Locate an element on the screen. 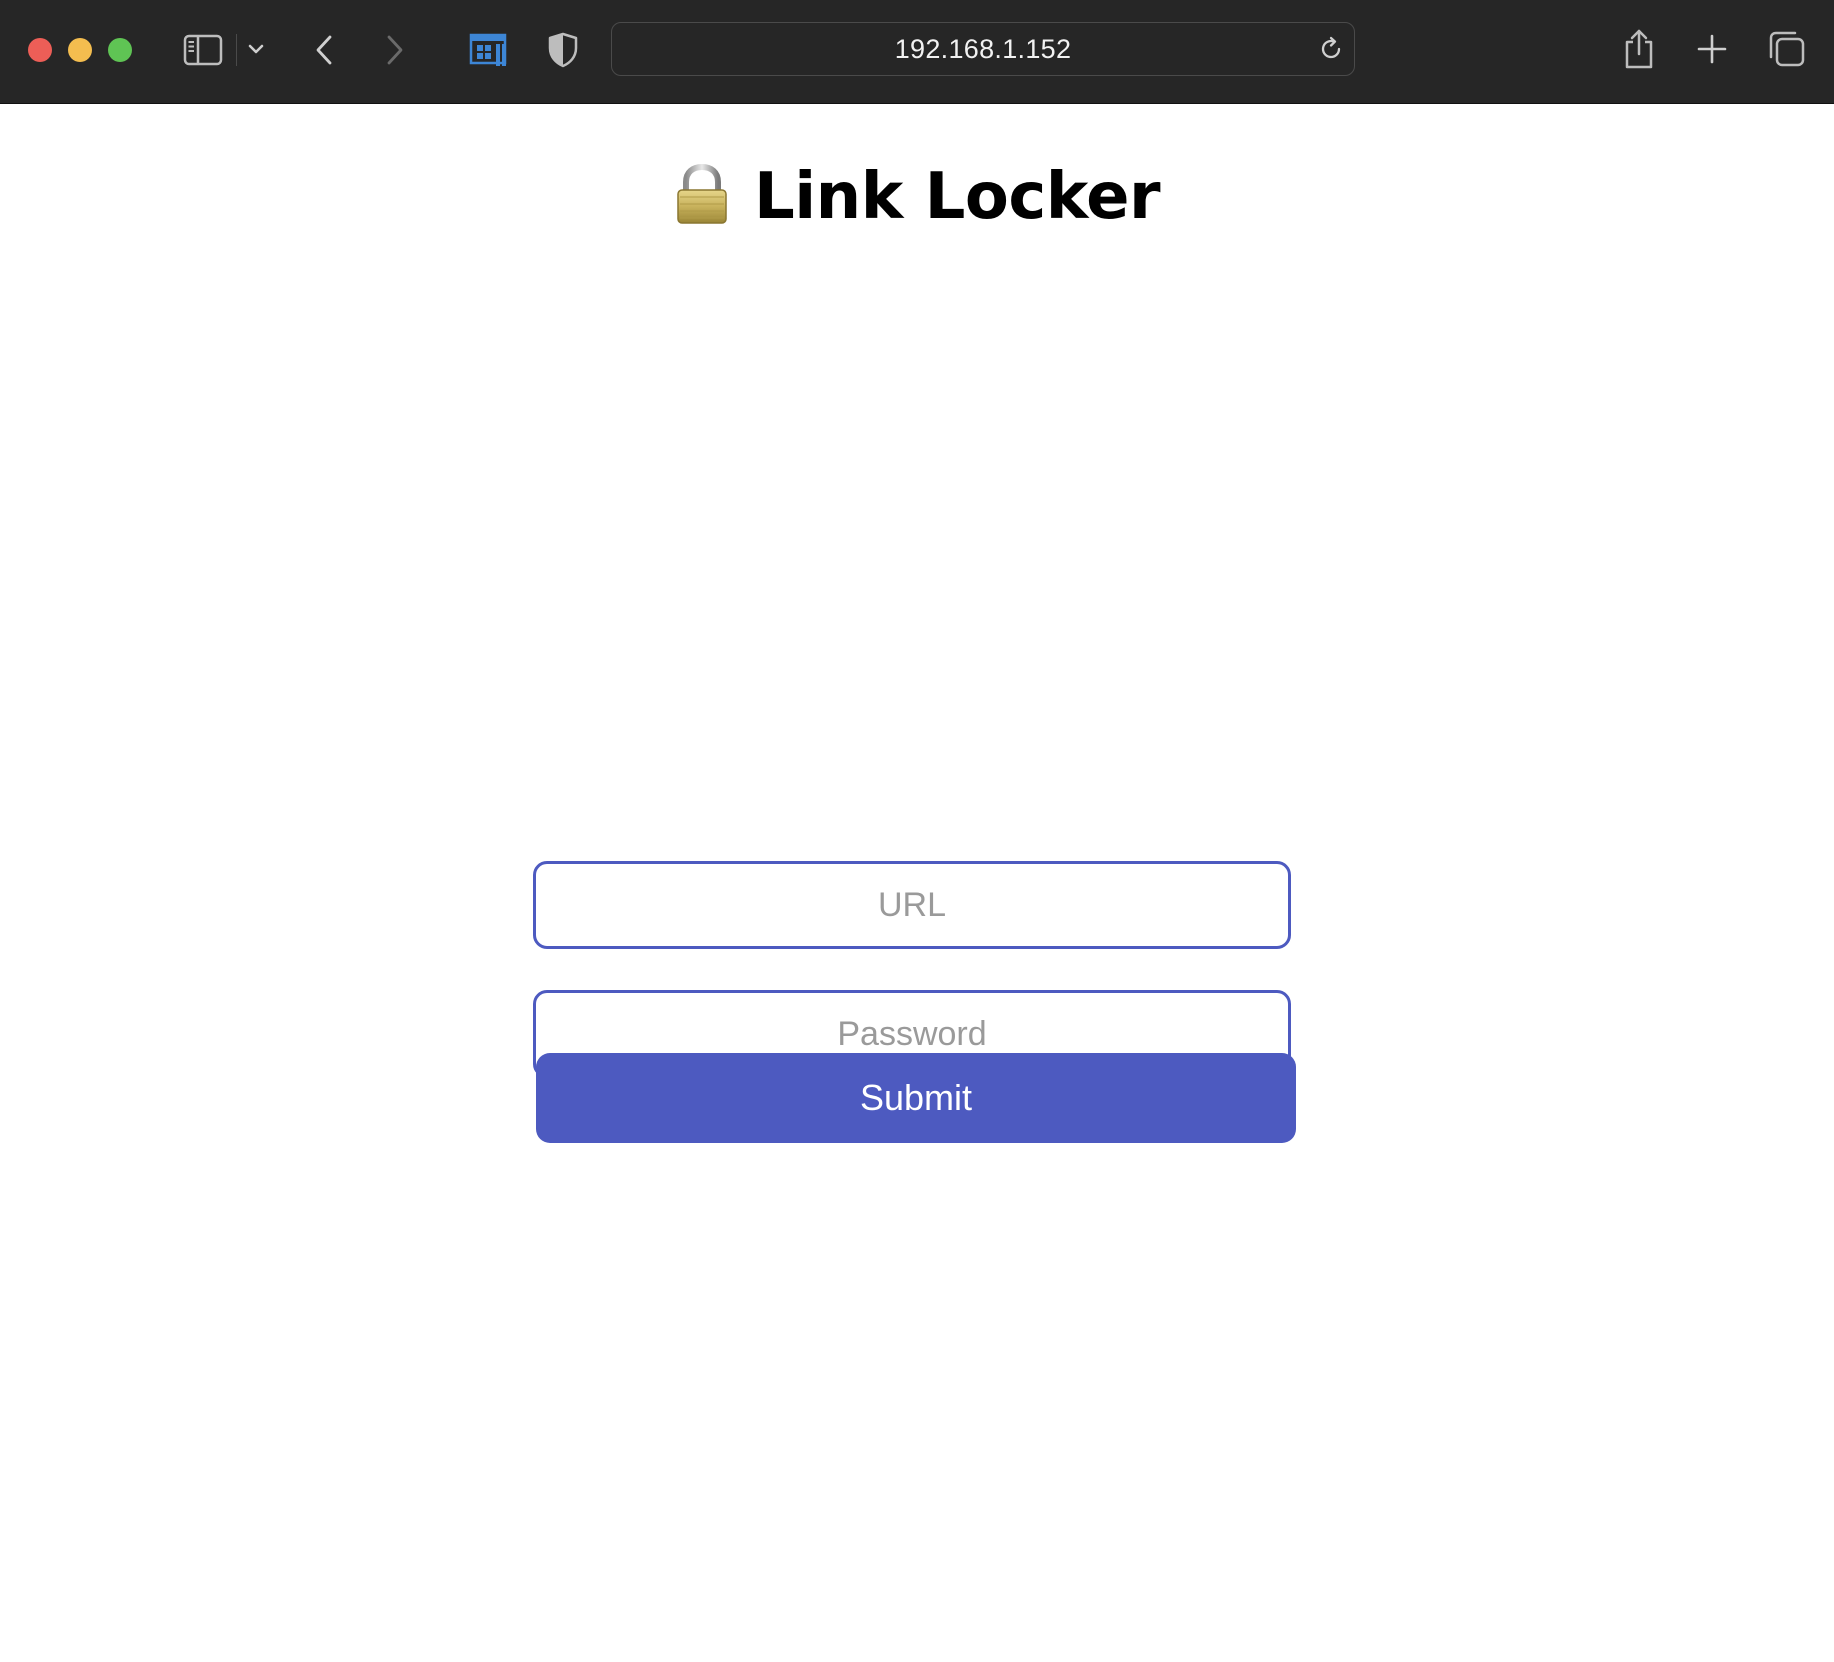 The height and width of the screenshot is (1662, 1834). chevron-left-icon is located at coordinates (324, 50).